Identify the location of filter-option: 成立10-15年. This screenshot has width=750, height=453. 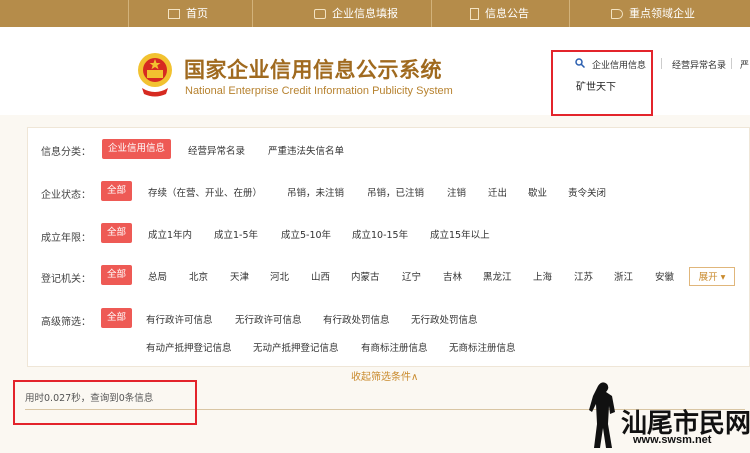
(380, 234).